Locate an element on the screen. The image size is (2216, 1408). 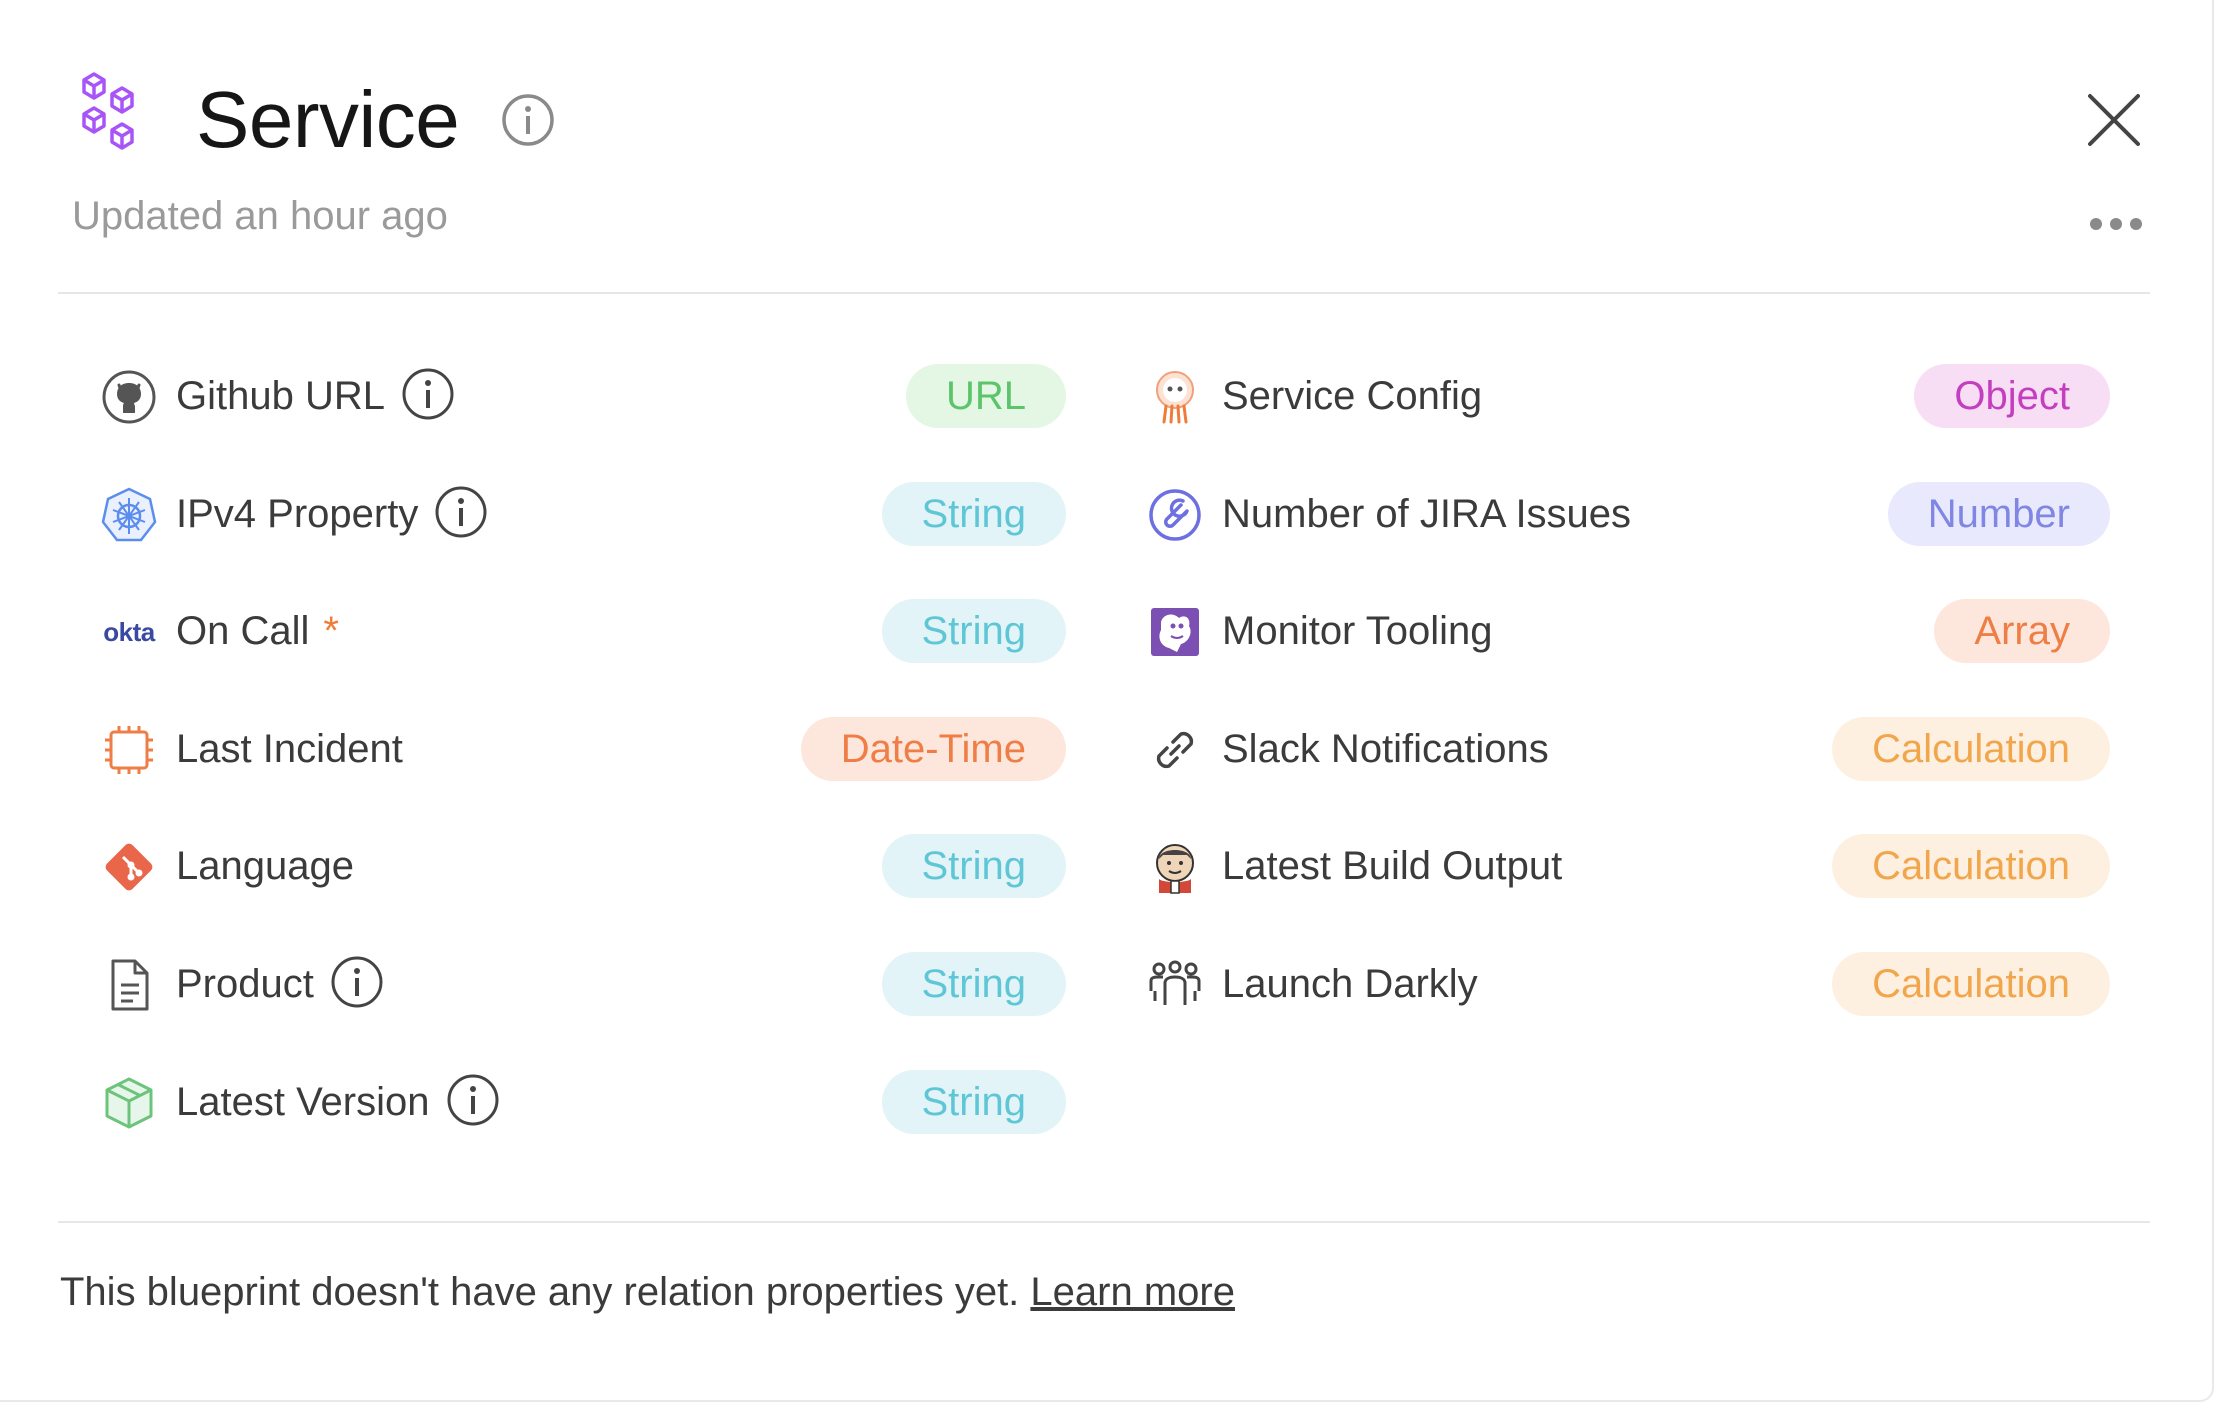
property-label: Language is located at coordinates (265, 866).